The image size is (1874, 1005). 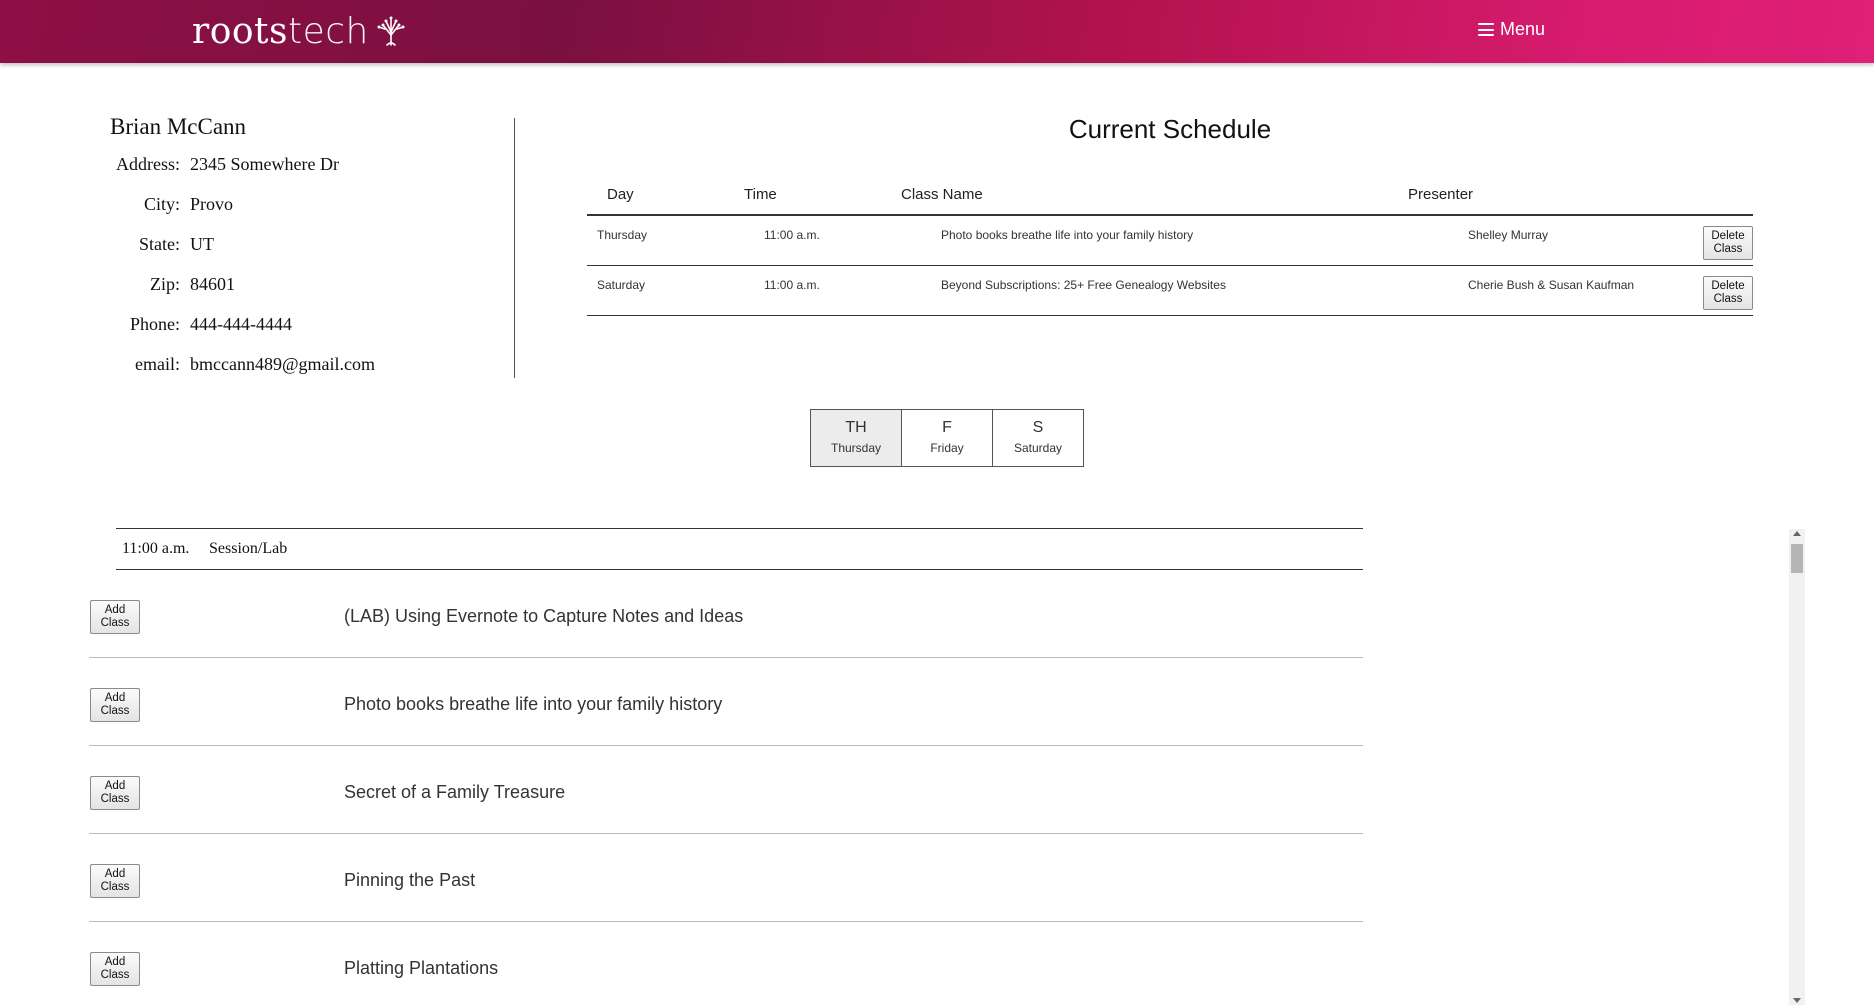 I want to click on tab-label: Thursday, so click(x=856, y=448).